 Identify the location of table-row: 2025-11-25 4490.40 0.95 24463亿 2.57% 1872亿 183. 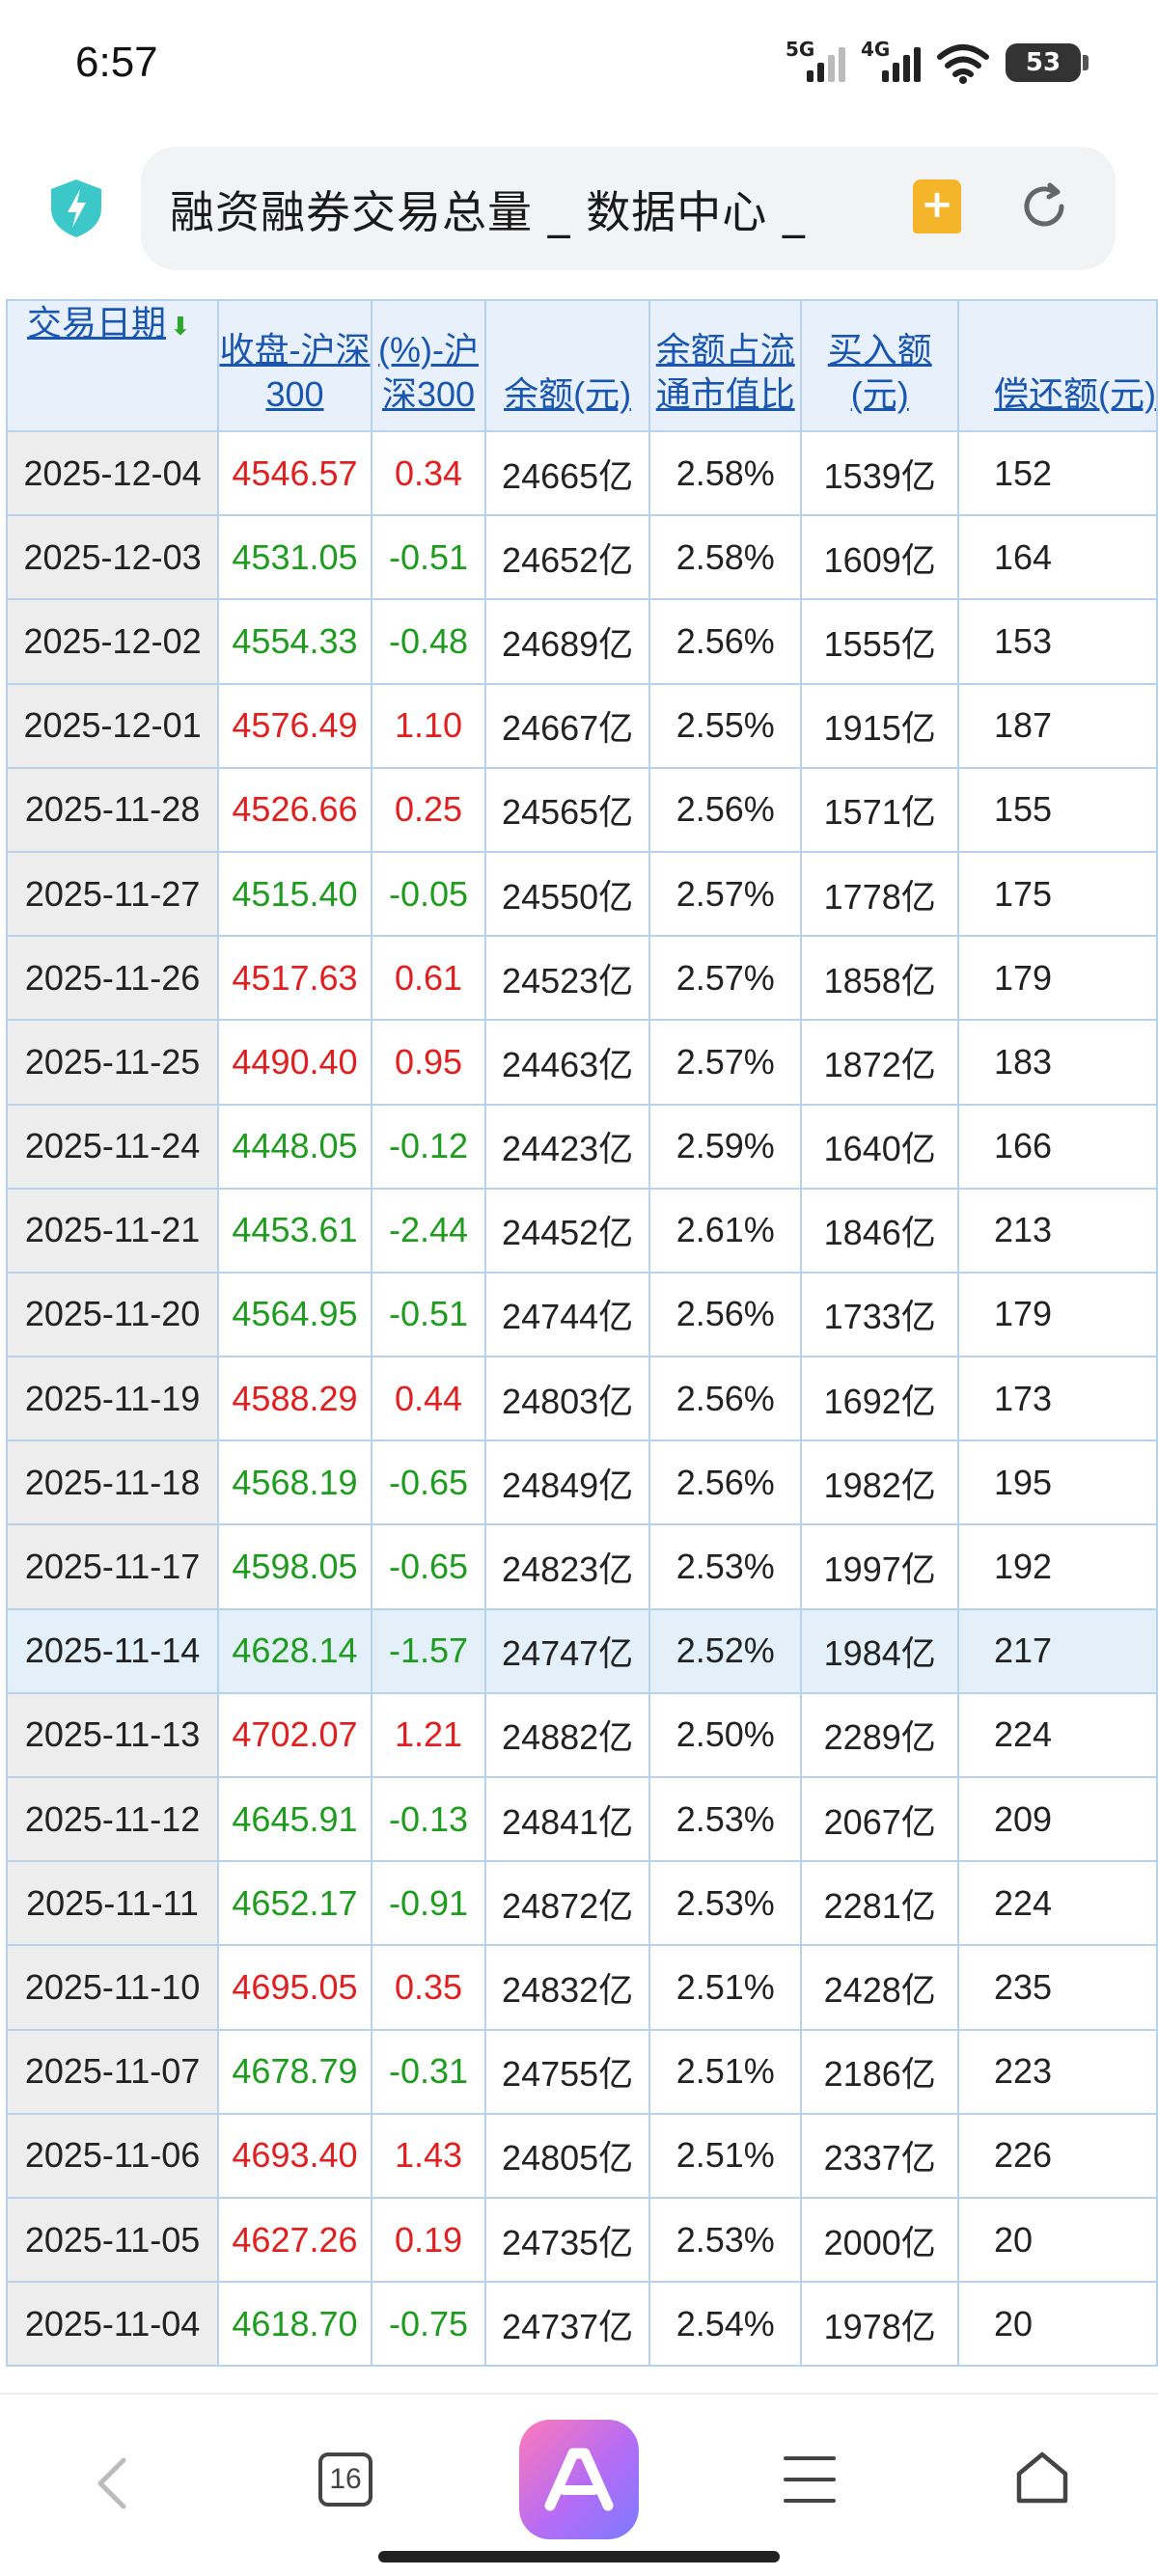
(581, 1062).